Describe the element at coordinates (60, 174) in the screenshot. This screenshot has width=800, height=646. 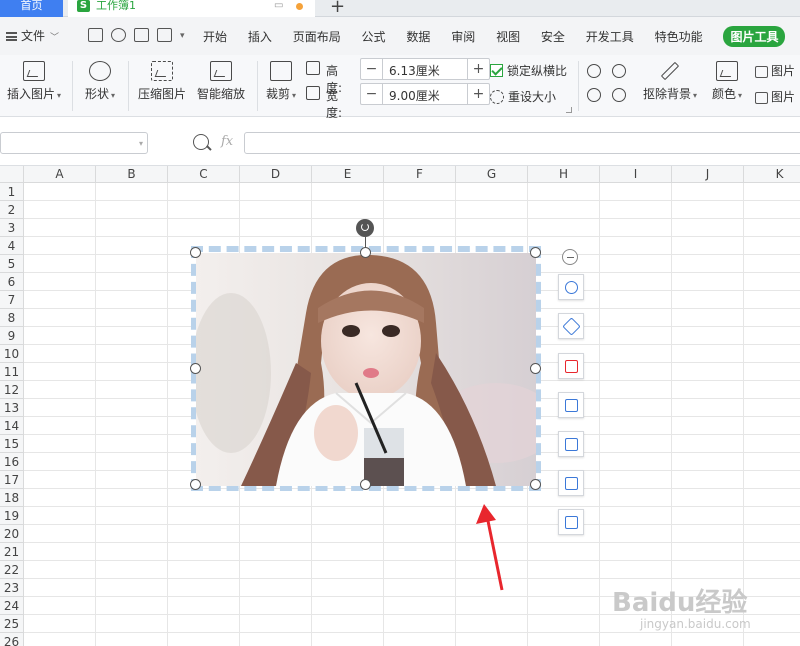
I see `column-header: A` at that location.